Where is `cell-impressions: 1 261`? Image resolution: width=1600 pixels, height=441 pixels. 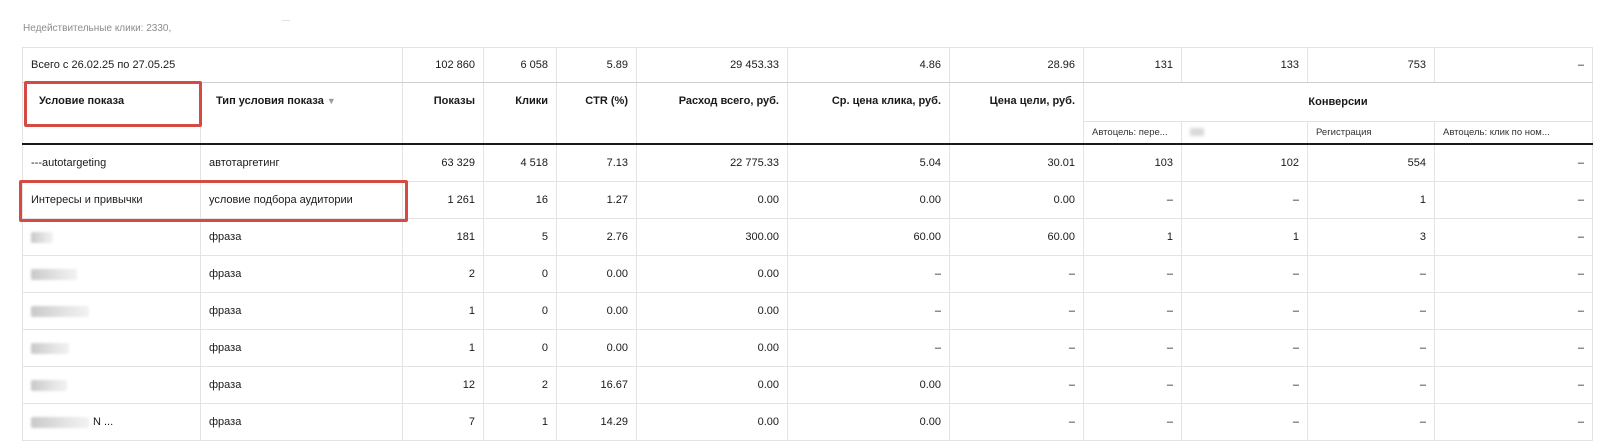
cell-impressions: 1 261 is located at coordinates (443, 200).